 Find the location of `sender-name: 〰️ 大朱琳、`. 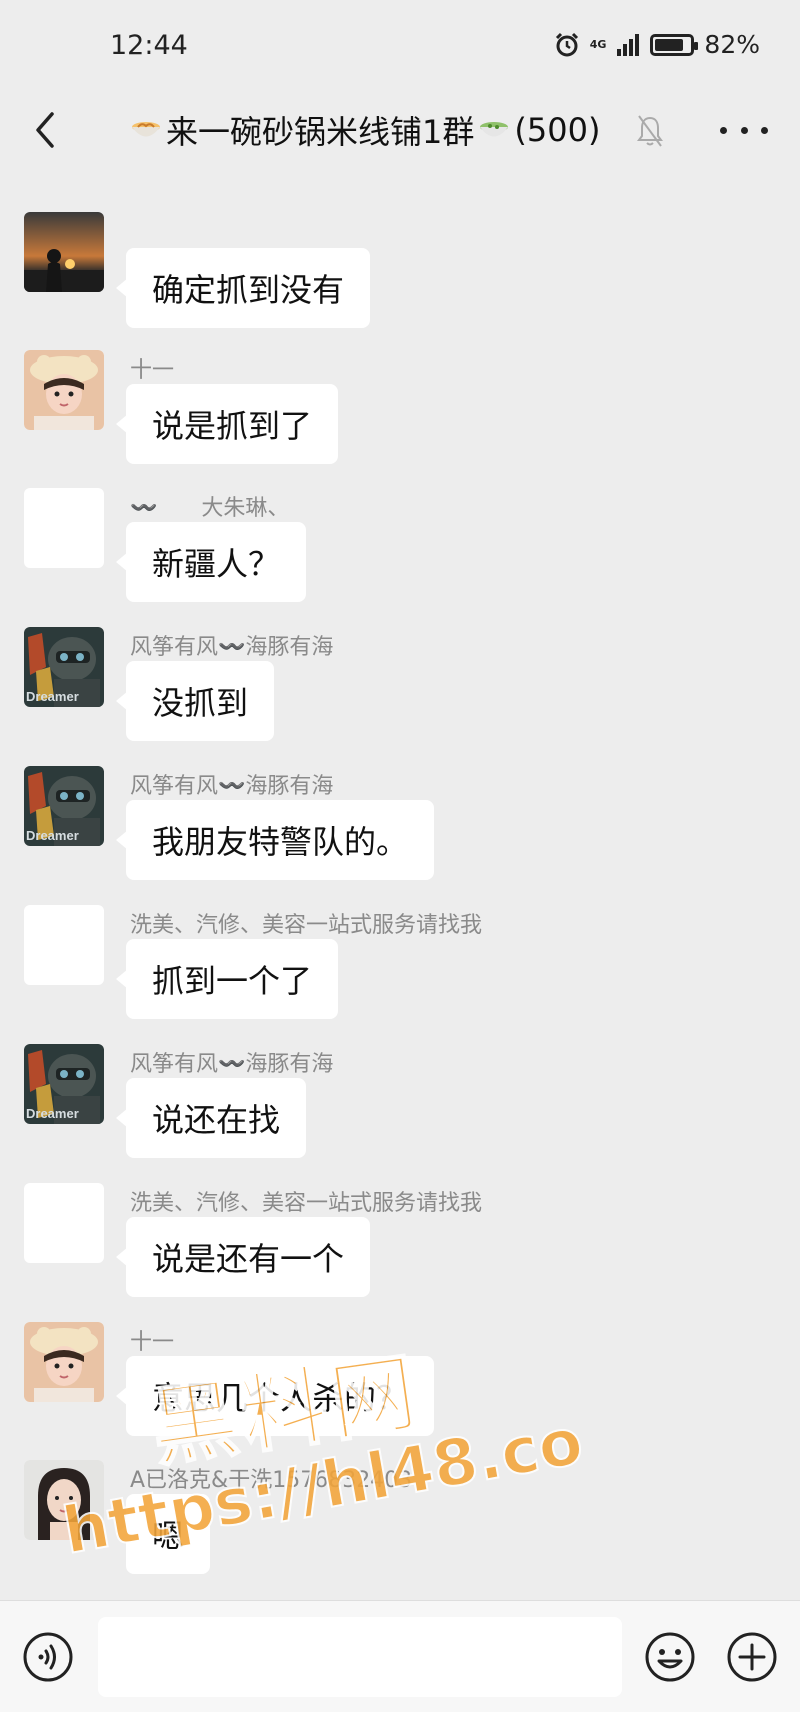

sender-name: 〰️ 大朱琳、 is located at coordinates (210, 508).